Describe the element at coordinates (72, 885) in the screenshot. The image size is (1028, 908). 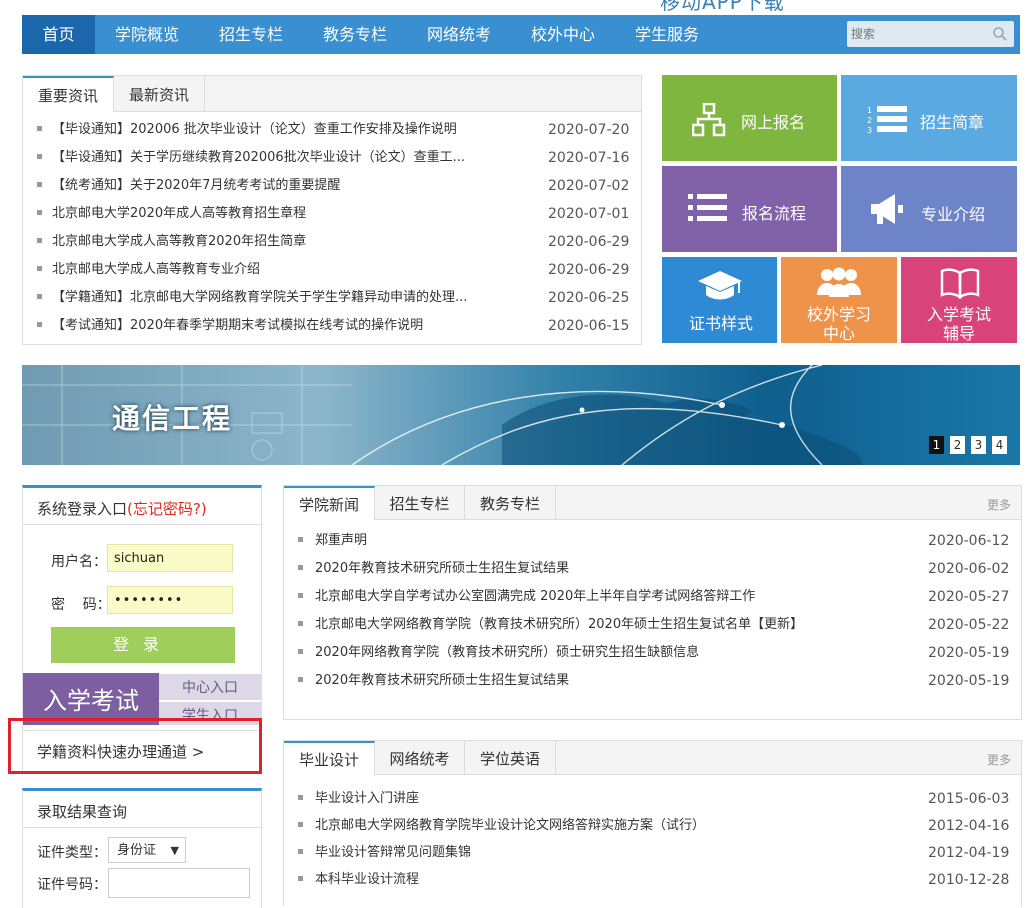
I see `id-number-label: 证件号码：` at that location.